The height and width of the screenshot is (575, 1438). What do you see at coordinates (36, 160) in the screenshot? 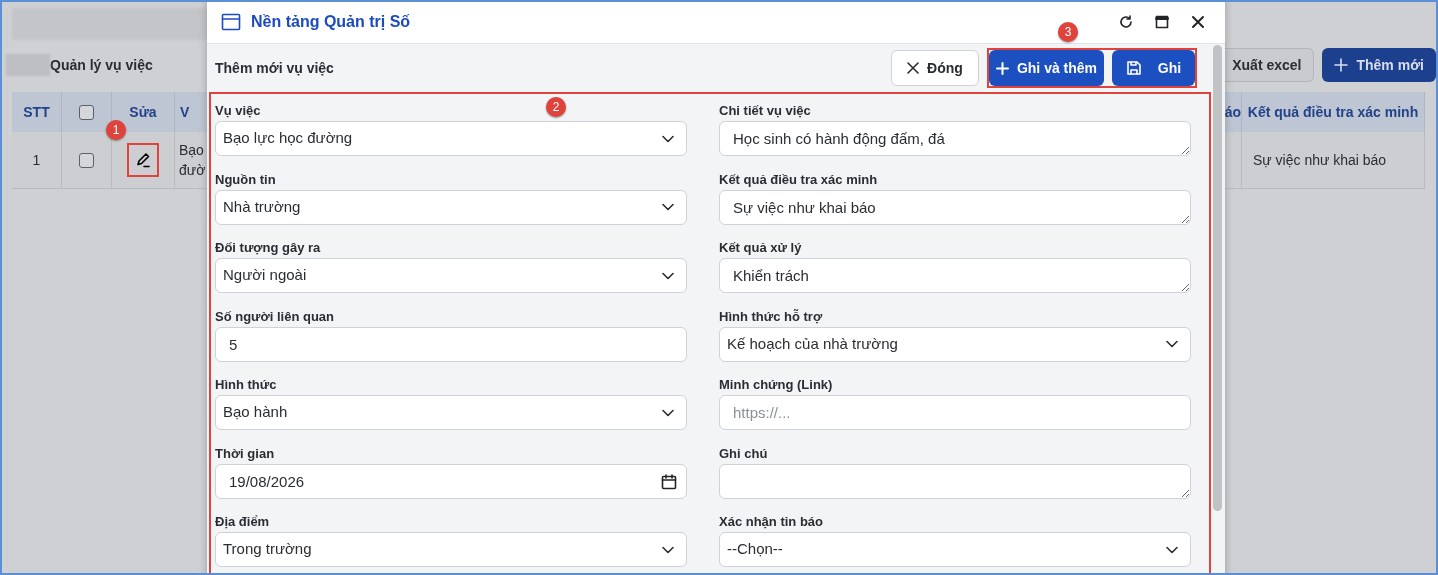
I see `table-cell-text: 1` at bounding box center [36, 160].